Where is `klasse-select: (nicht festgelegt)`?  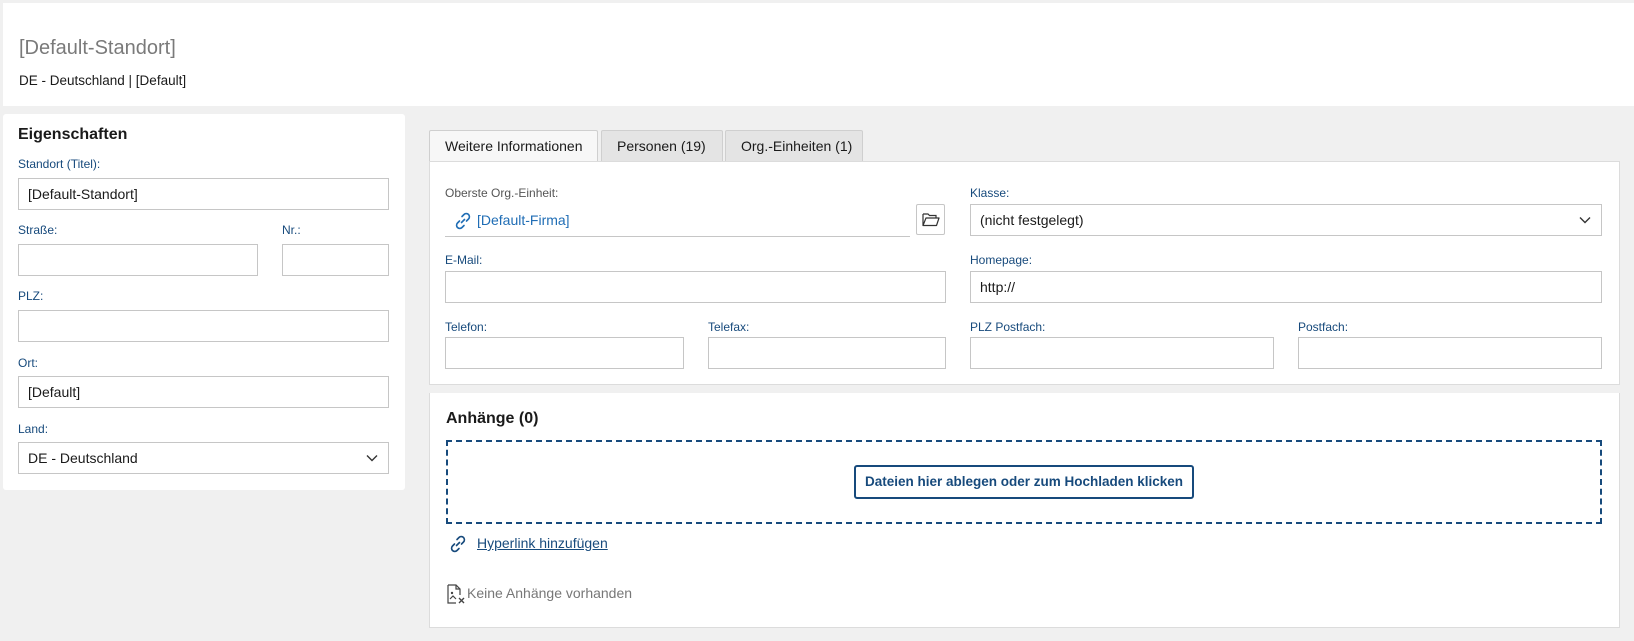 klasse-select: (nicht festgelegt) is located at coordinates (1286, 220).